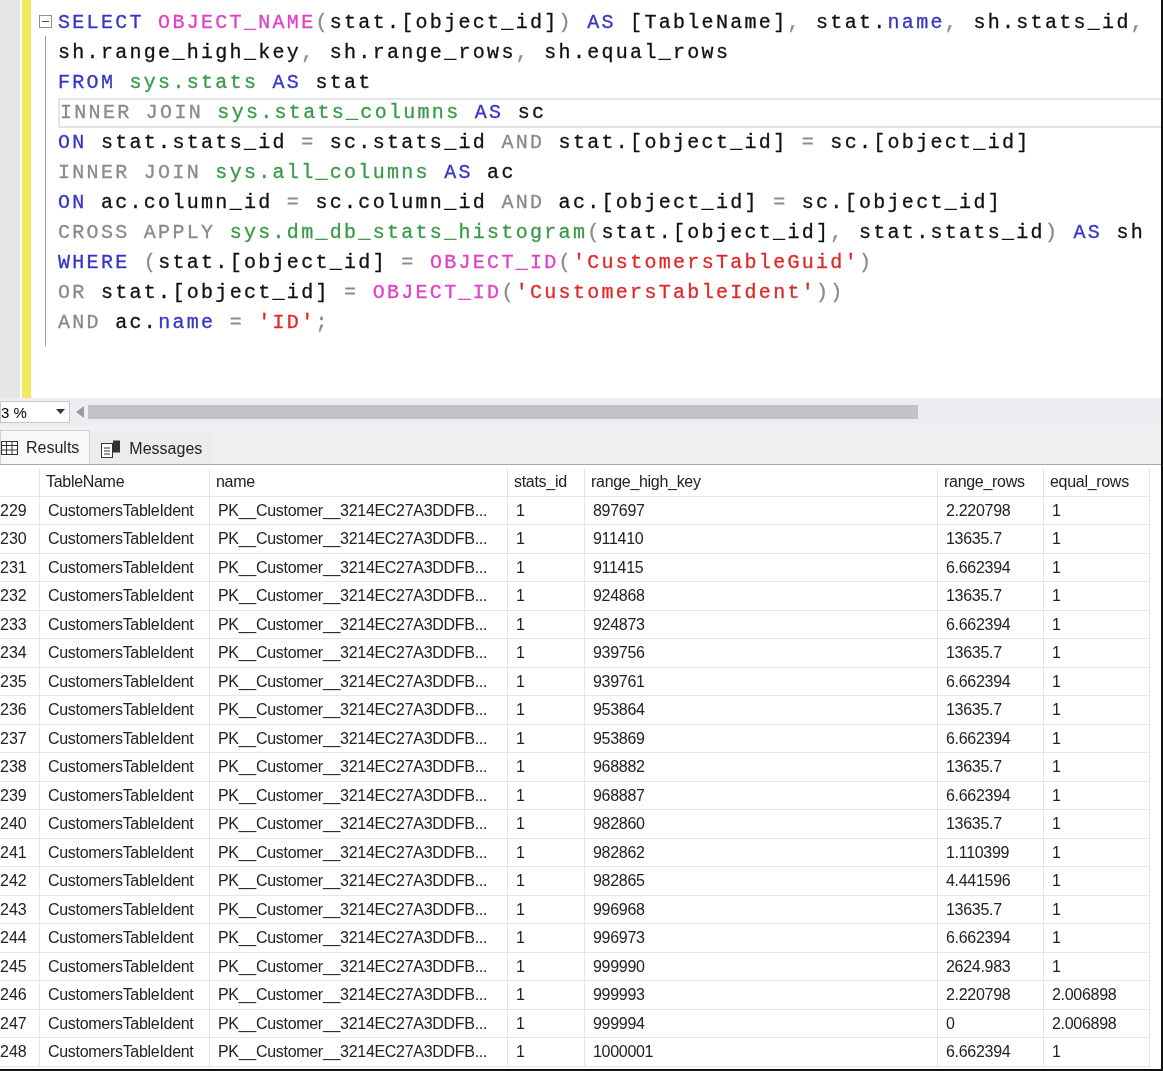 Image resolution: width=1163 pixels, height=1071 pixels. Describe the element at coordinates (20, 881) in the screenshot. I see `row-number: 242` at that location.